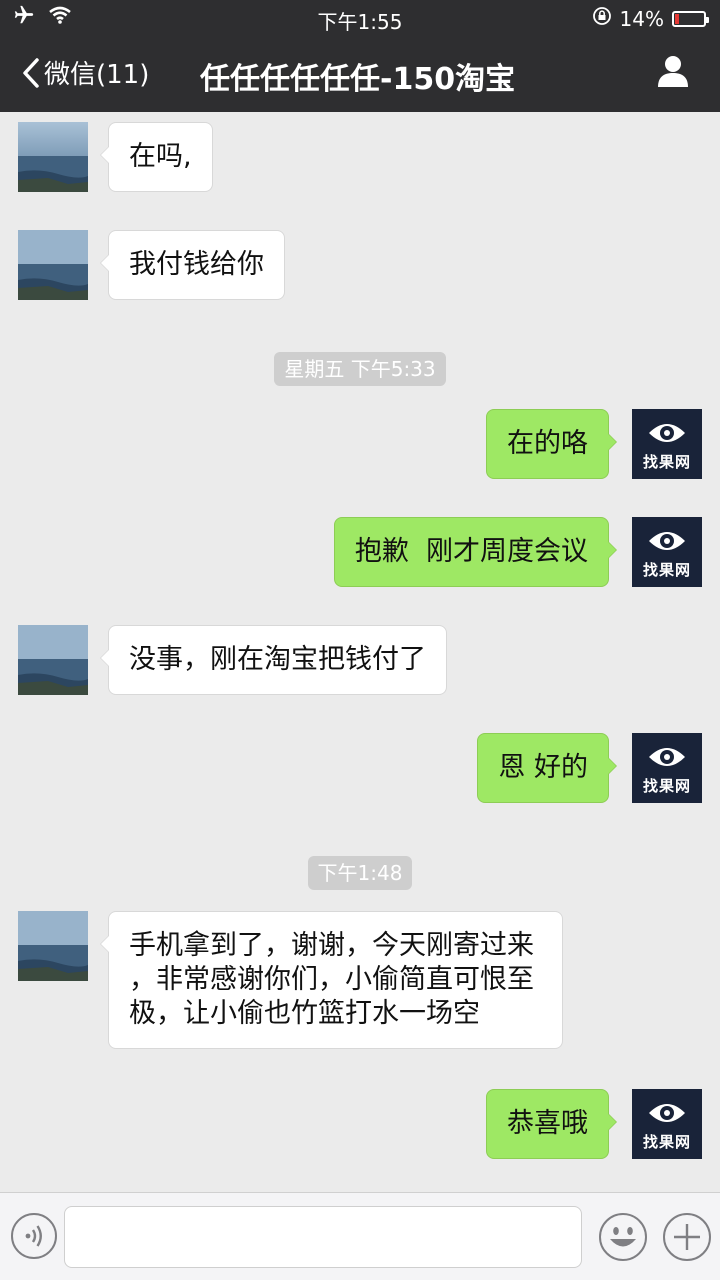 The width and height of the screenshot is (720, 1280). I want to click on battery-percent: 14%, so click(641, 18).